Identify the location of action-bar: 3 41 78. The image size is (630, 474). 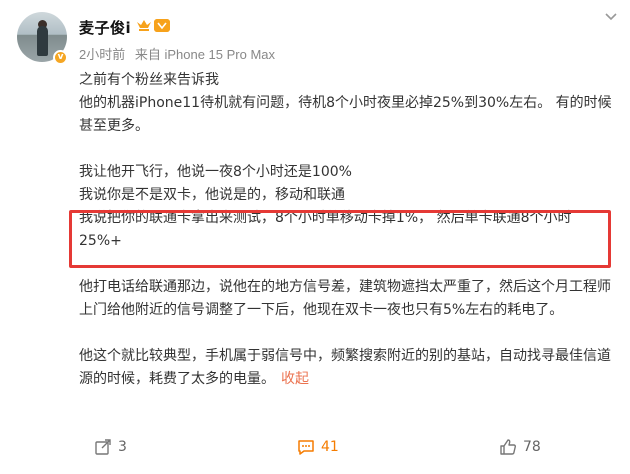
(315, 449).